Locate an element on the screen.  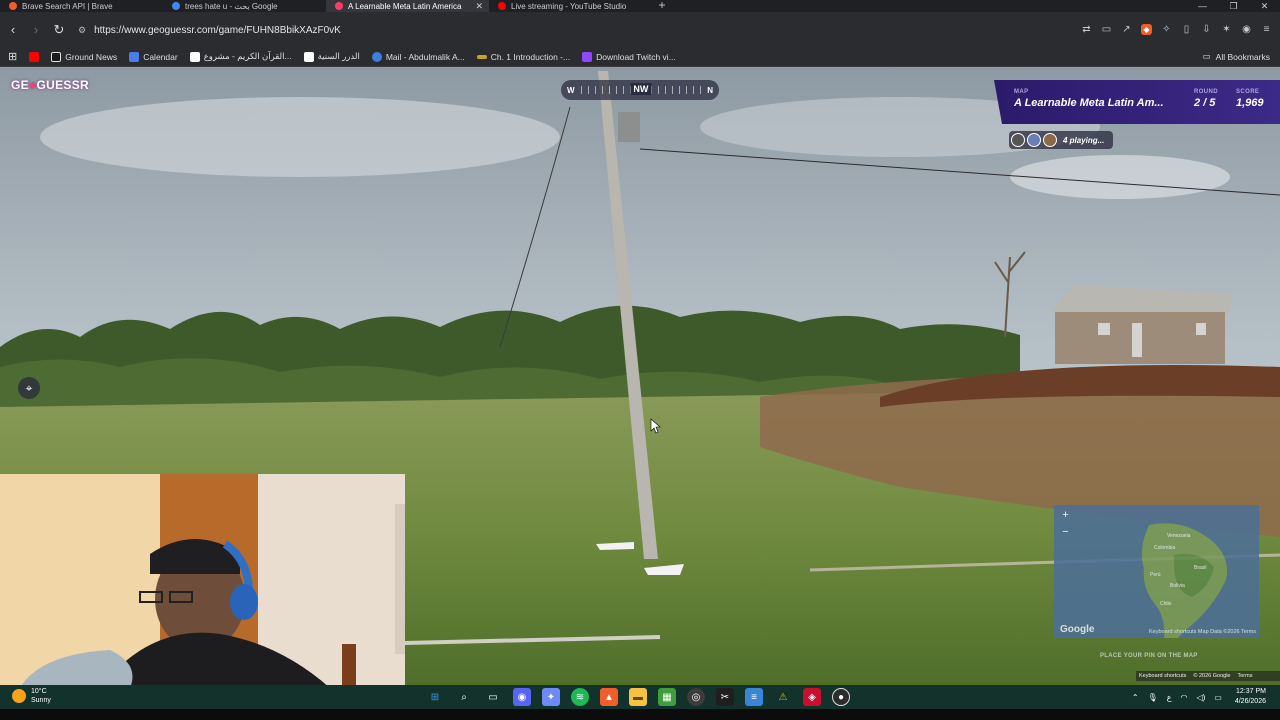
search-icon: ⌕ is located at coordinates (464, 697).